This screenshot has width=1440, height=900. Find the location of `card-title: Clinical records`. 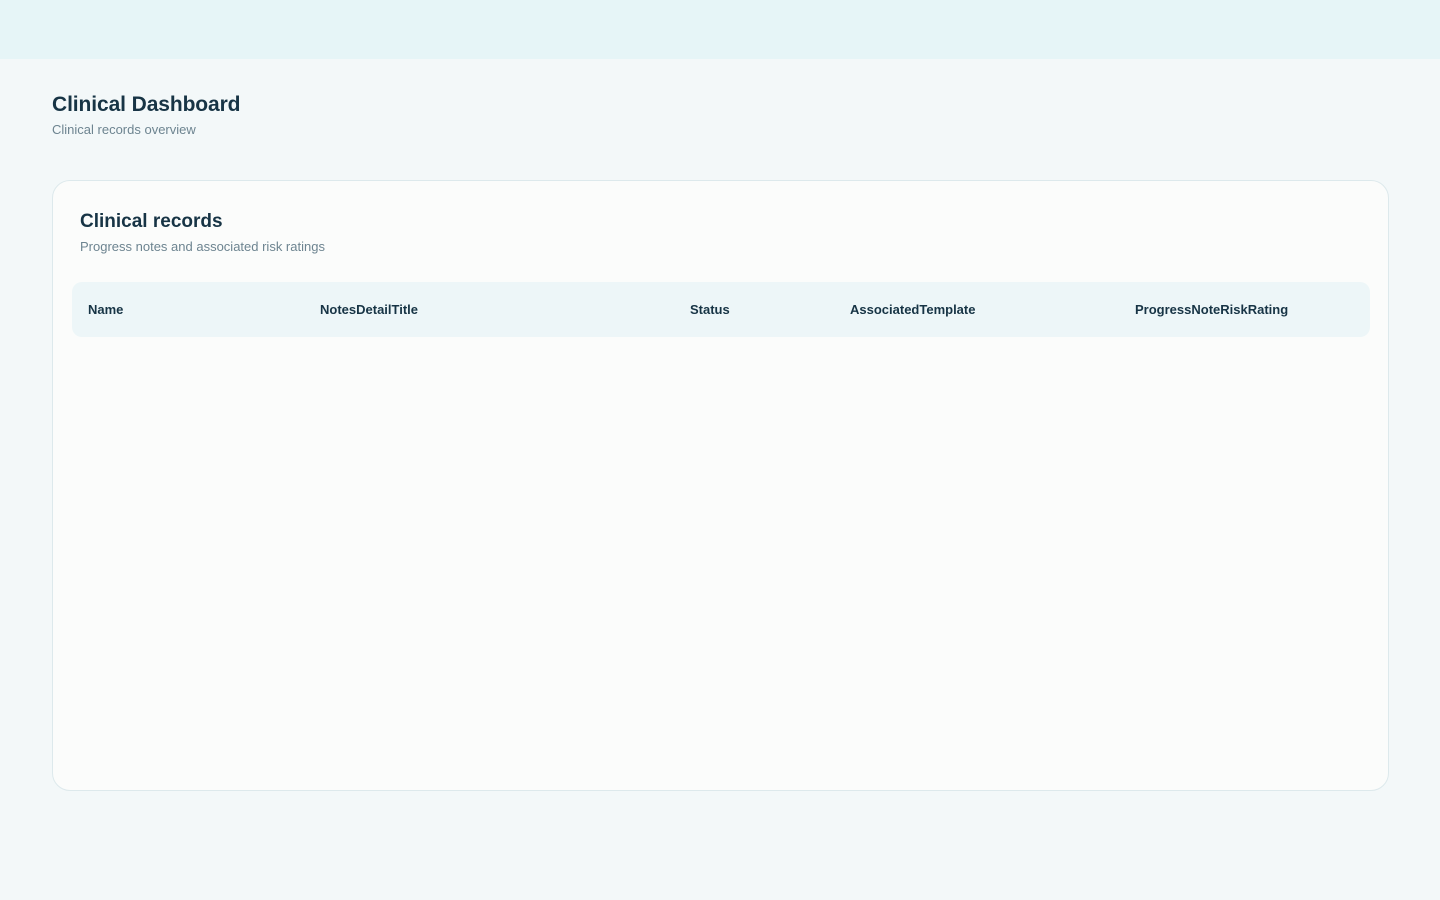

card-title: Clinical records is located at coordinates (151, 221).